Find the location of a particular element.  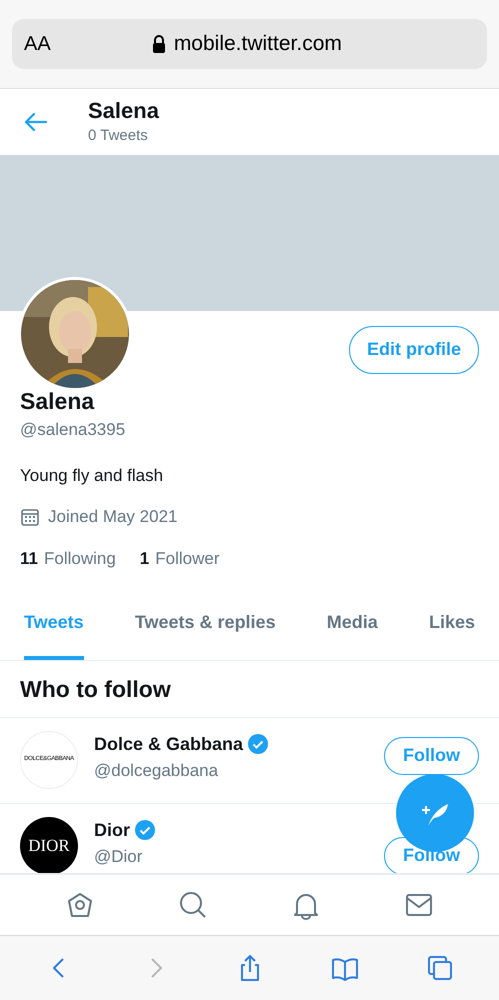

lock-icon is located at coordinates (159, 44).